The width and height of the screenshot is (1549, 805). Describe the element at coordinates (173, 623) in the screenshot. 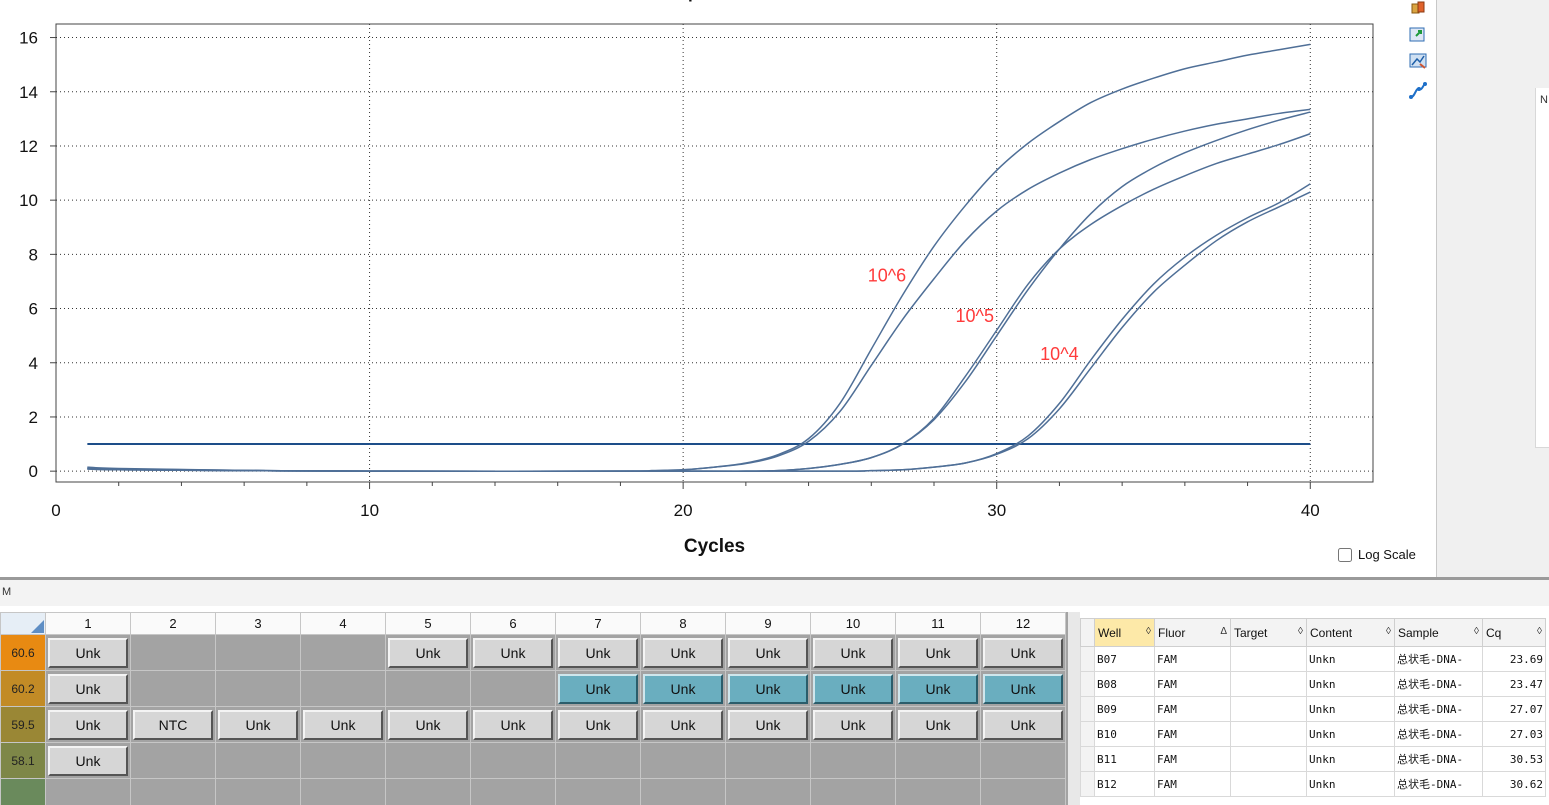

I see `plate-column-header: 2` at that location.